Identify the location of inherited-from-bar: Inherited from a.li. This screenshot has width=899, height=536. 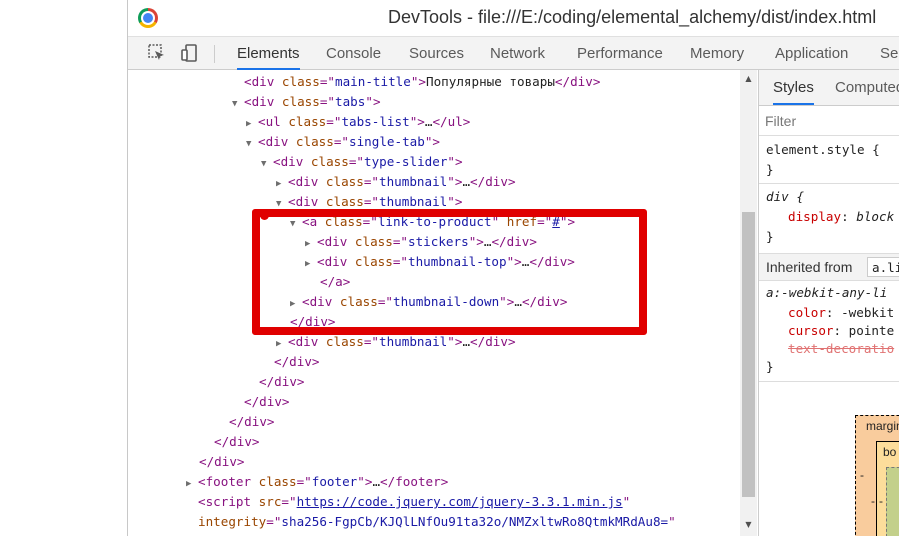
(829, 267).